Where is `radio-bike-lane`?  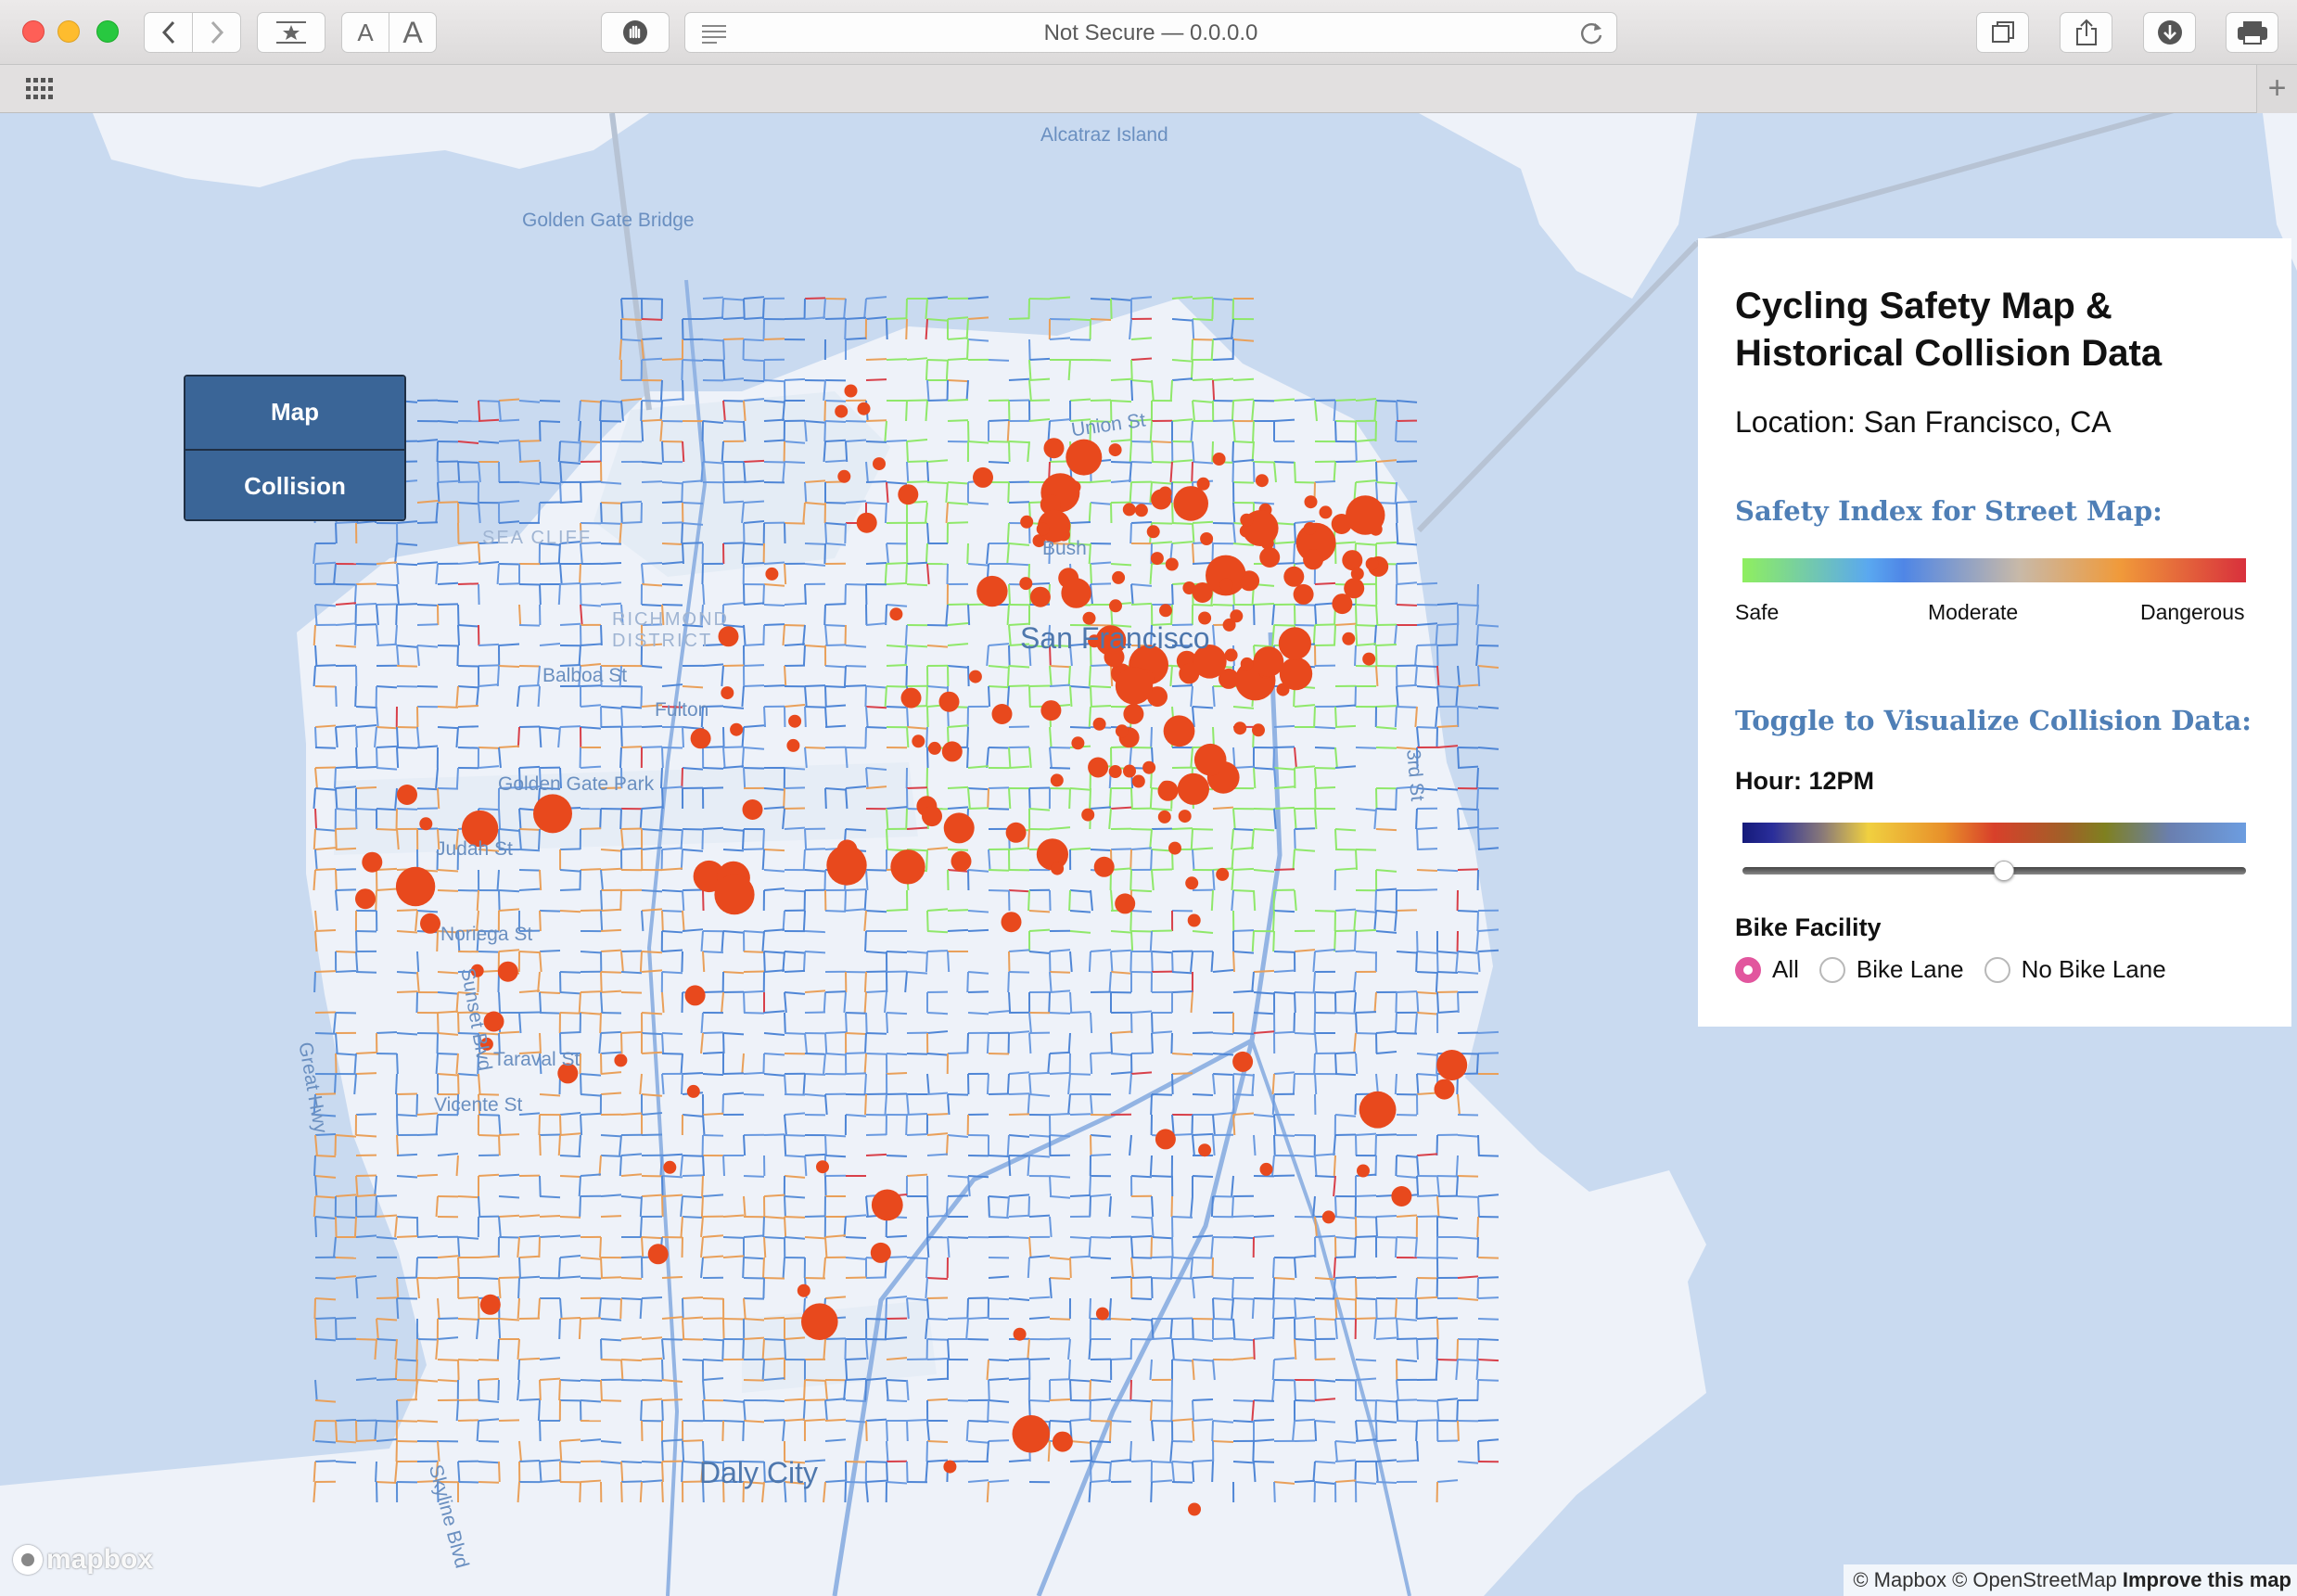 radio-bike-lane is located at coordinates (1831, 970).